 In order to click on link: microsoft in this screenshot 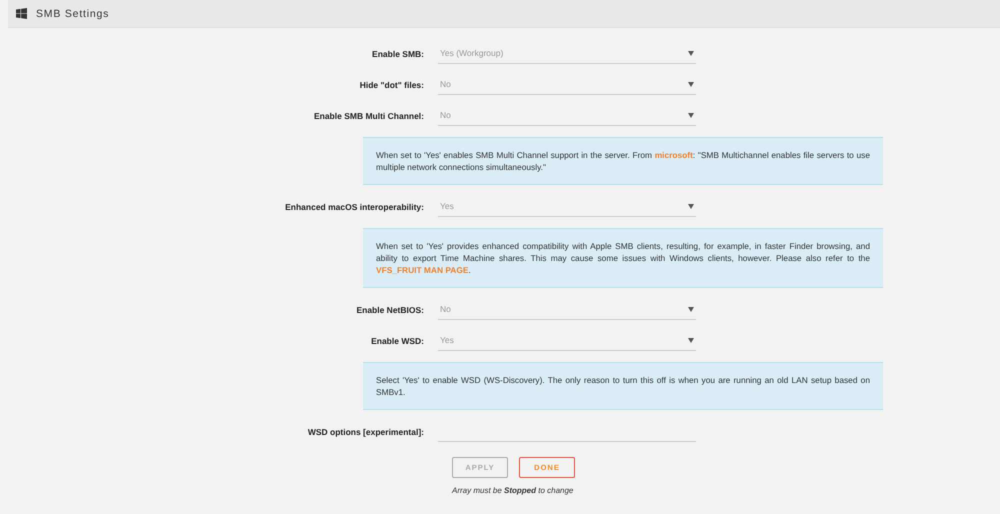, I will do `click(673, 155)`.